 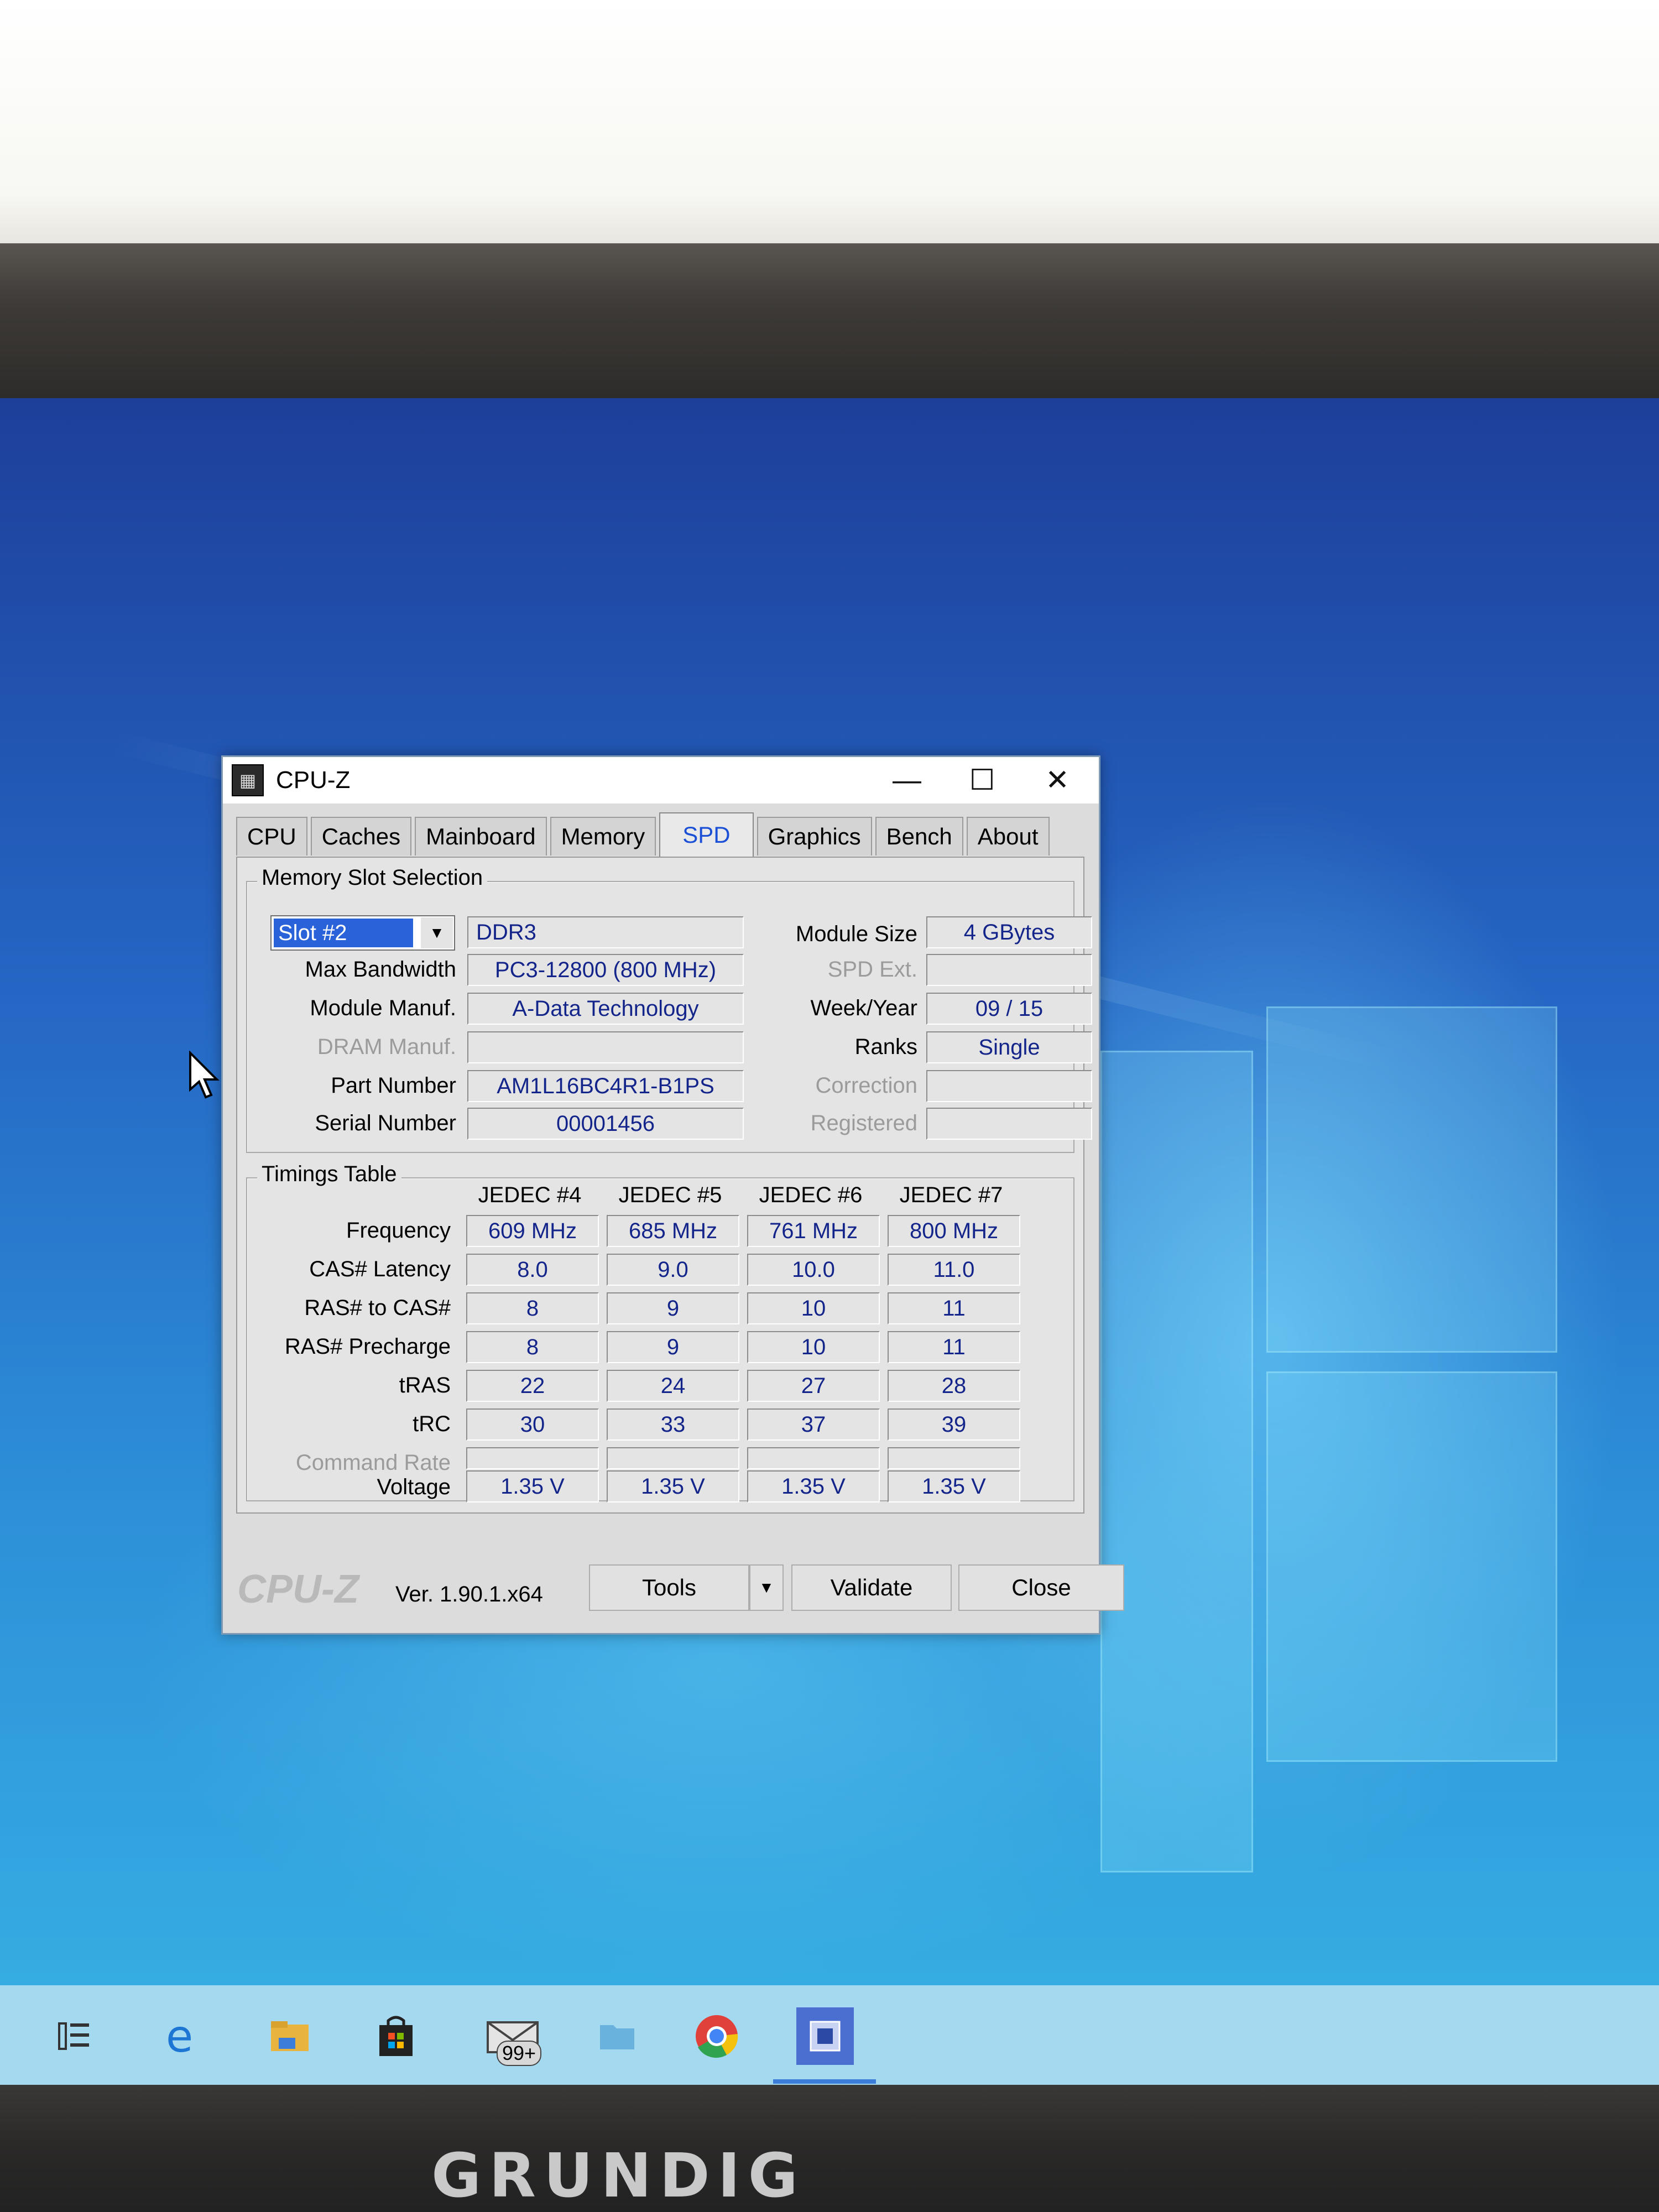 I want to click on spd-ext-label: SPD Ext., so click(x=872, y=970).